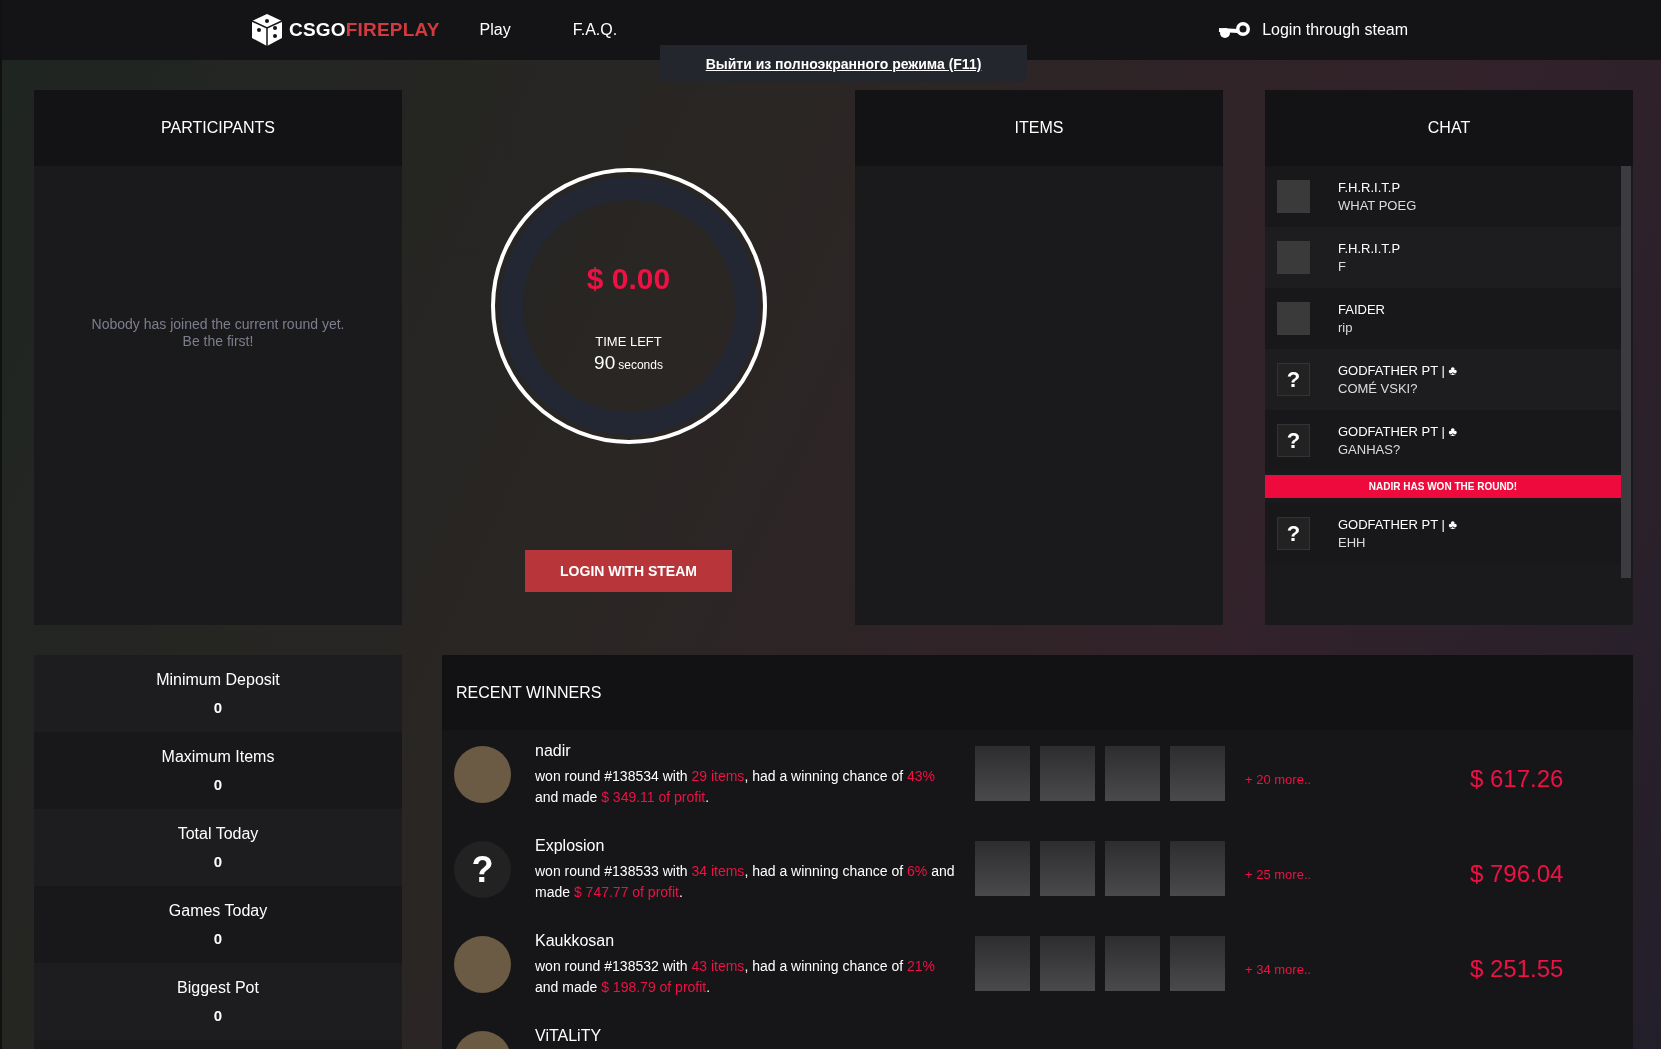  What do you see at coordinates (1370, 449) in the screenshot?
I see `chat-text: GANHAS?` at bounding box center [1370, 449].